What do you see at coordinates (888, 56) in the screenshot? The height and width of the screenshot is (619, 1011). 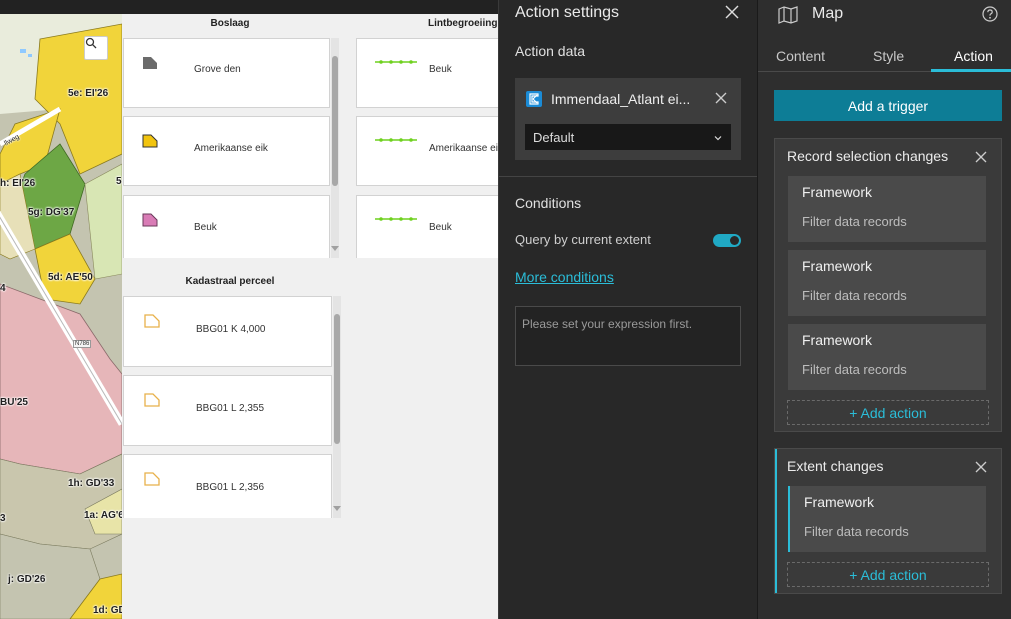 I see `tab-style: Style` at bounding box center [888, 56].